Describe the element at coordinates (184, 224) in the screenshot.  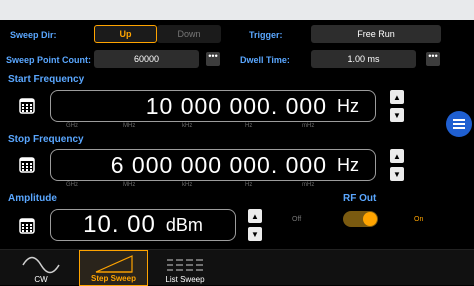
I see `amplitude-unit: dBm` at that location.